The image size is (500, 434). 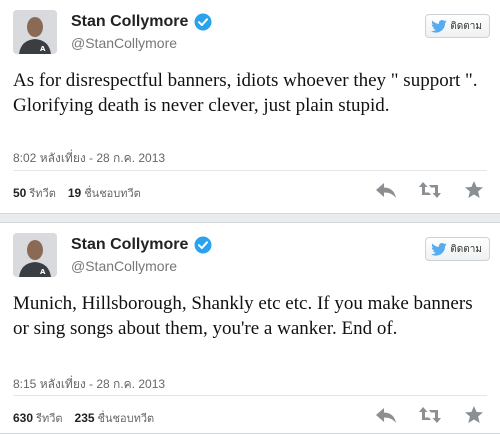 I want to click on favorite-count: 19, so click(x=74, y=193).